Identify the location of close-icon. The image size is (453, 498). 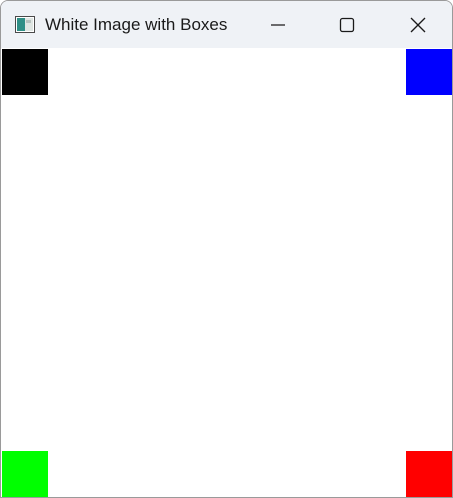
(418, 25).